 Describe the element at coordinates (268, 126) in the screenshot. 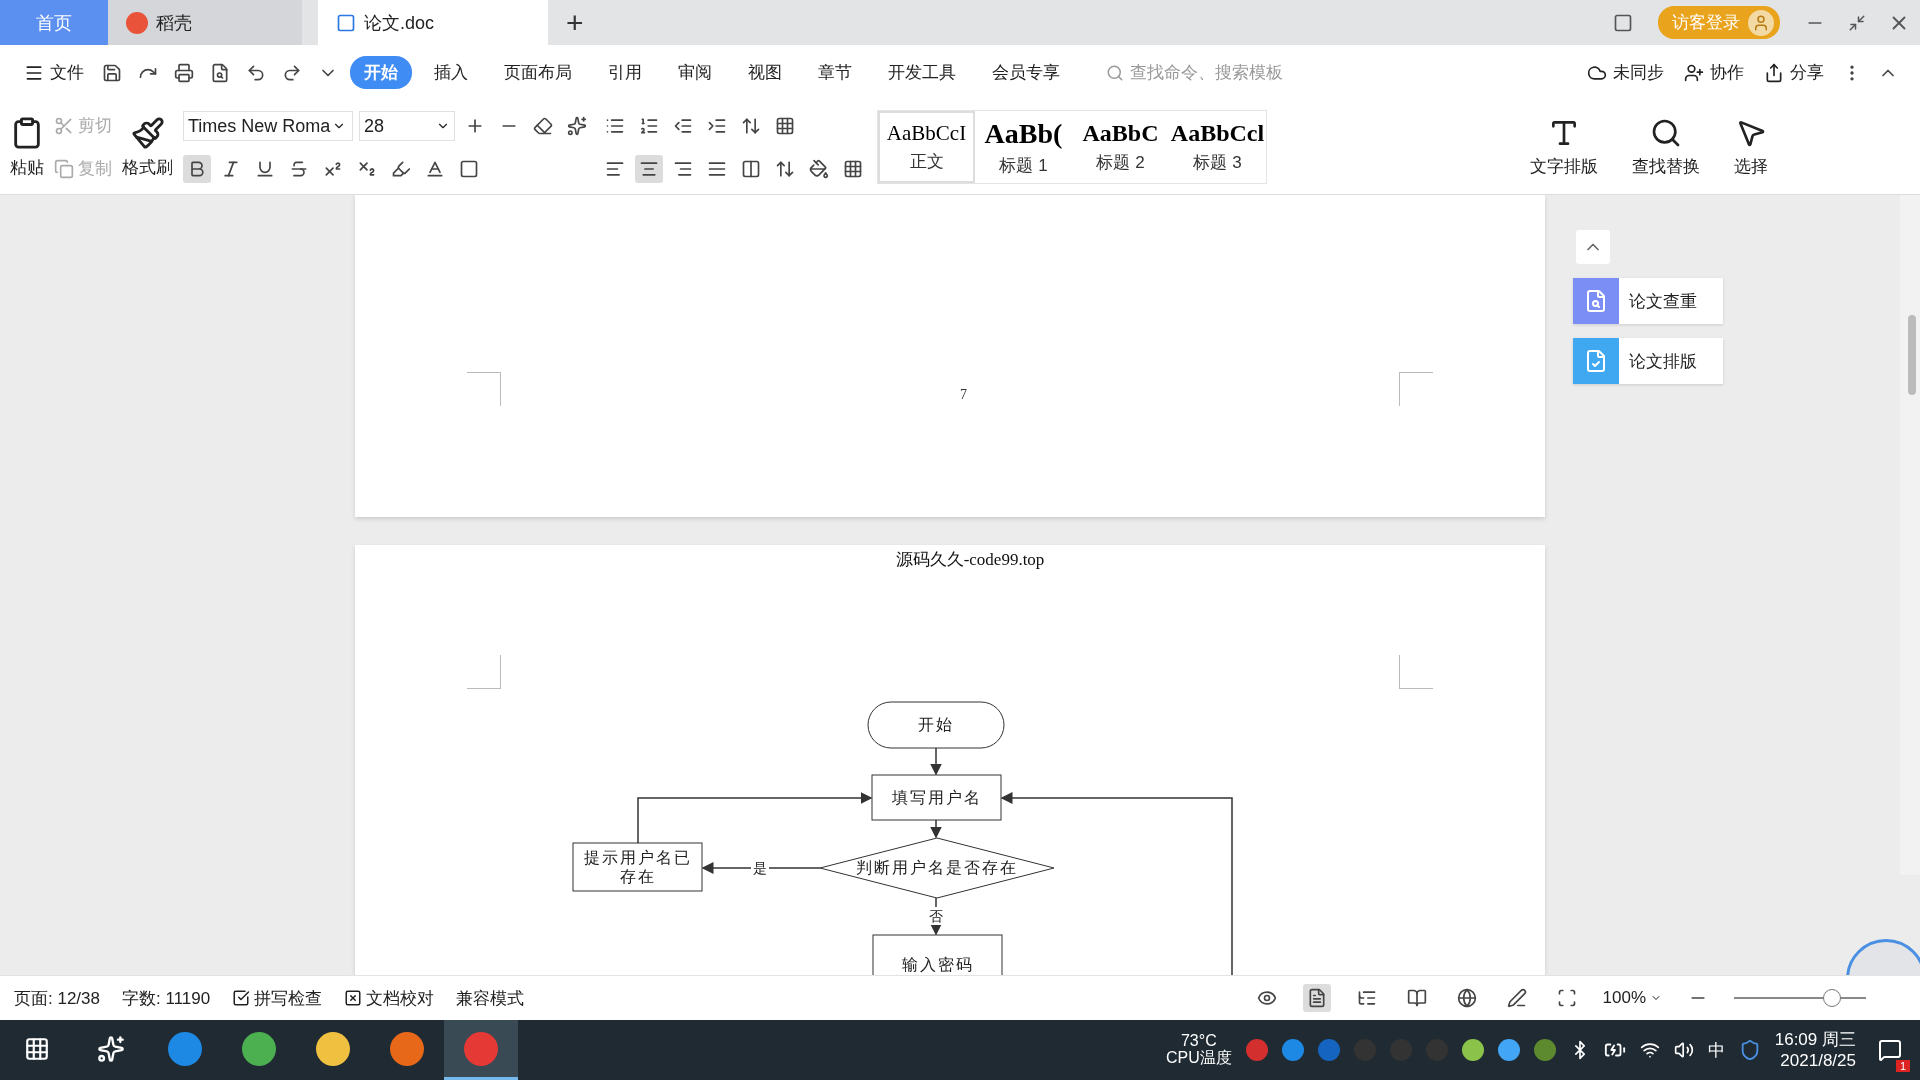

I see `font-name-field: Times New Roma` at that location.